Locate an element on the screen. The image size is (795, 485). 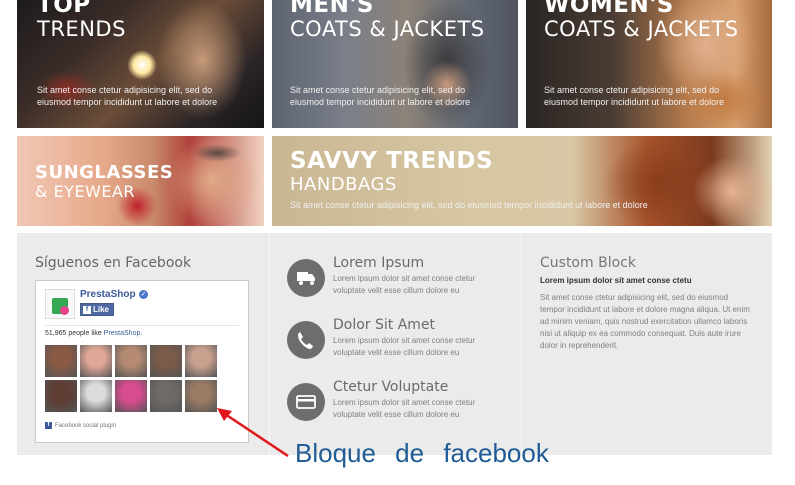
annotation-arrow is located at coordinates (253, 433).